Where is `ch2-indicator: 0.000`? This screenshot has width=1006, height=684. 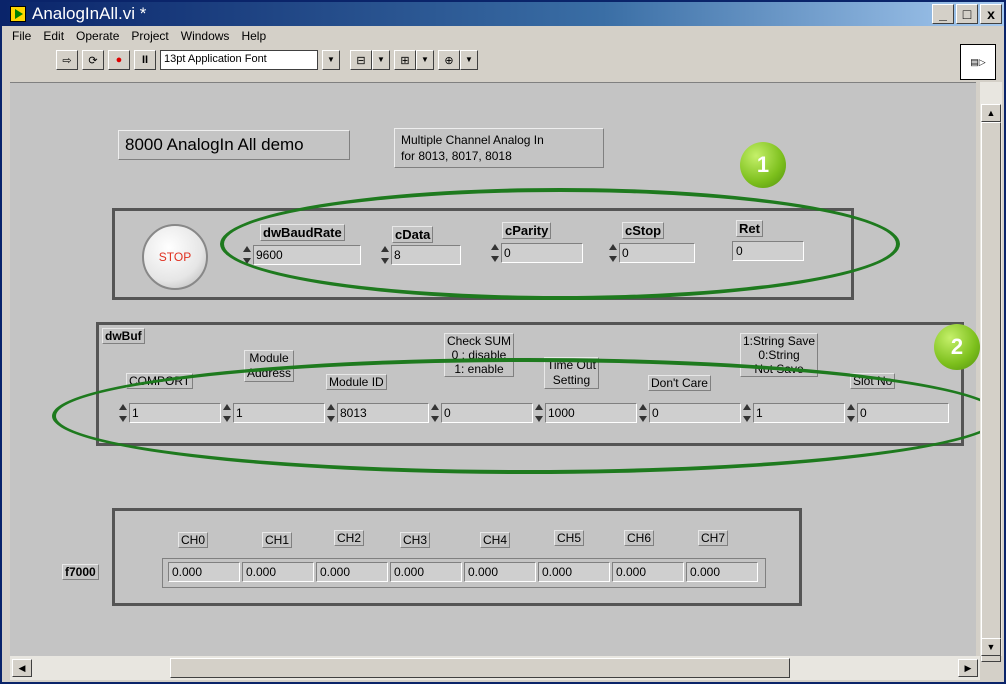
ch2-indicator: 0.000 is located at coordinates (352, 572).